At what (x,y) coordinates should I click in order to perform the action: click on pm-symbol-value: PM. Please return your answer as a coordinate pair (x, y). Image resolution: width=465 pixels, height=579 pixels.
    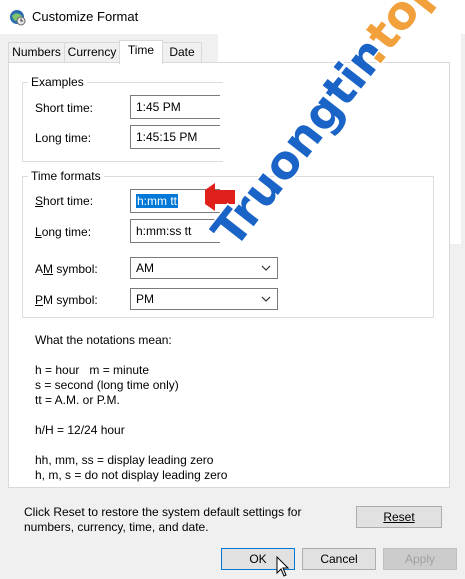
    Looking at the image, I should click on (145, 299).